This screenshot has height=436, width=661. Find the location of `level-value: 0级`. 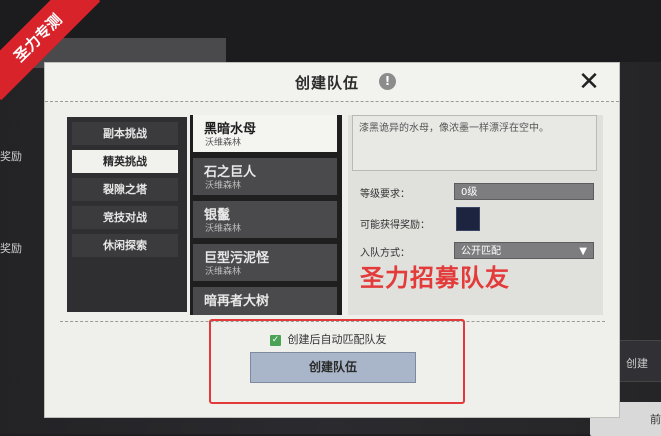

level-value: 0级 is located at coordinates (524, 191).